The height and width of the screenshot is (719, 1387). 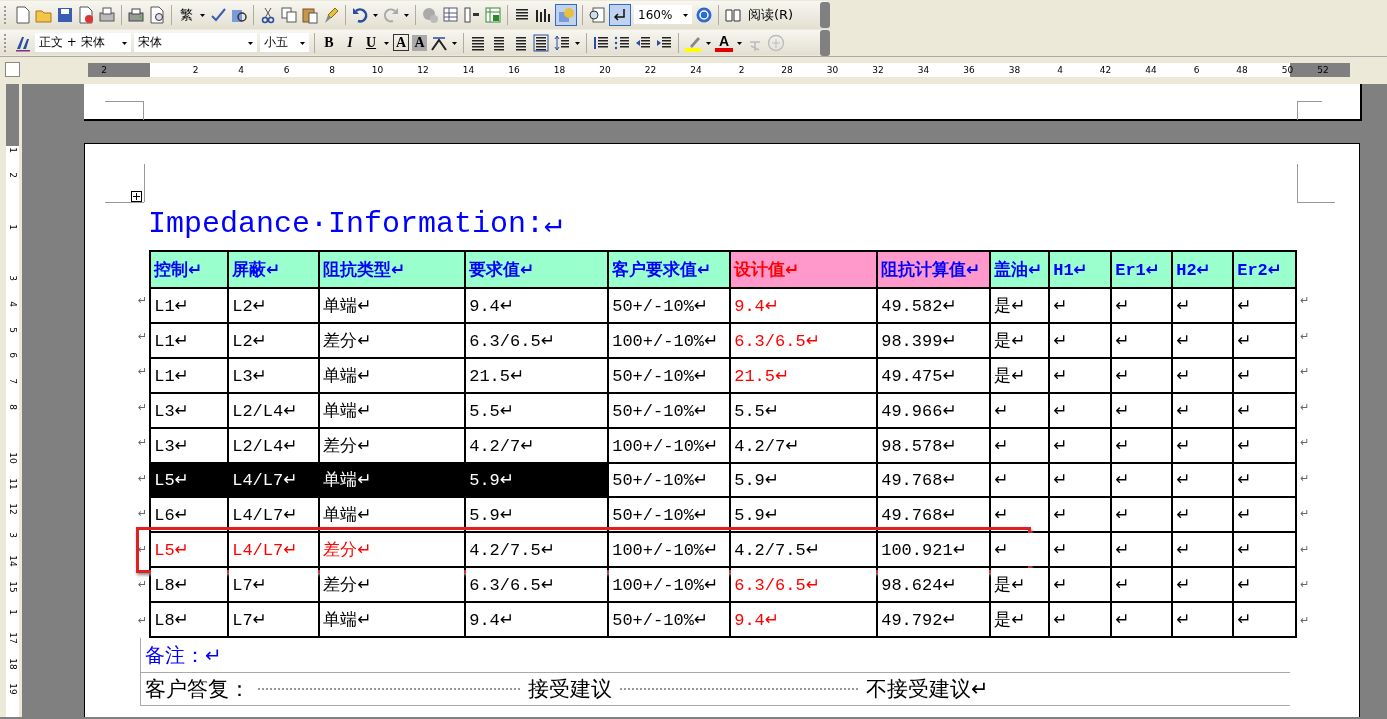 I want to click on ruler-number: 5, so click(x=12, y=330).